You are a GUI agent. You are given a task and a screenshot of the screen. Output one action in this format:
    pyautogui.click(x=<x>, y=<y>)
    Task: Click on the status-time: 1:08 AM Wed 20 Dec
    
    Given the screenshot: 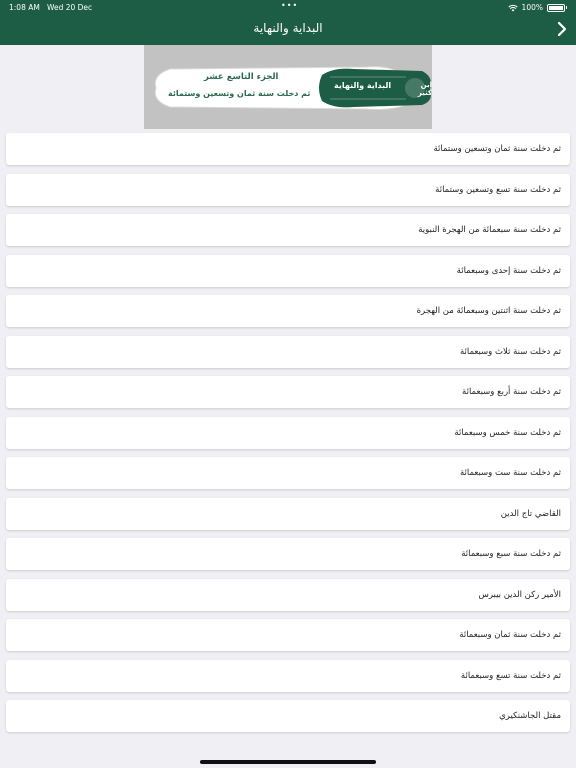 What is the action you would take?
    pyautogui.click(x=50, y=7)
    